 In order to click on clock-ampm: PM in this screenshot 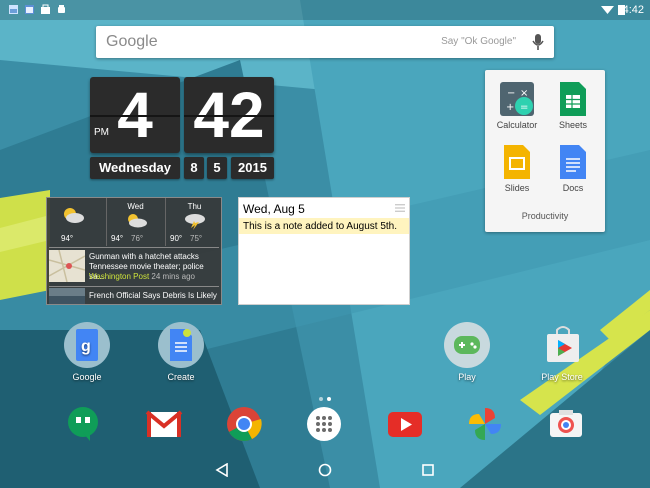, I will do `click(101, 132)`.